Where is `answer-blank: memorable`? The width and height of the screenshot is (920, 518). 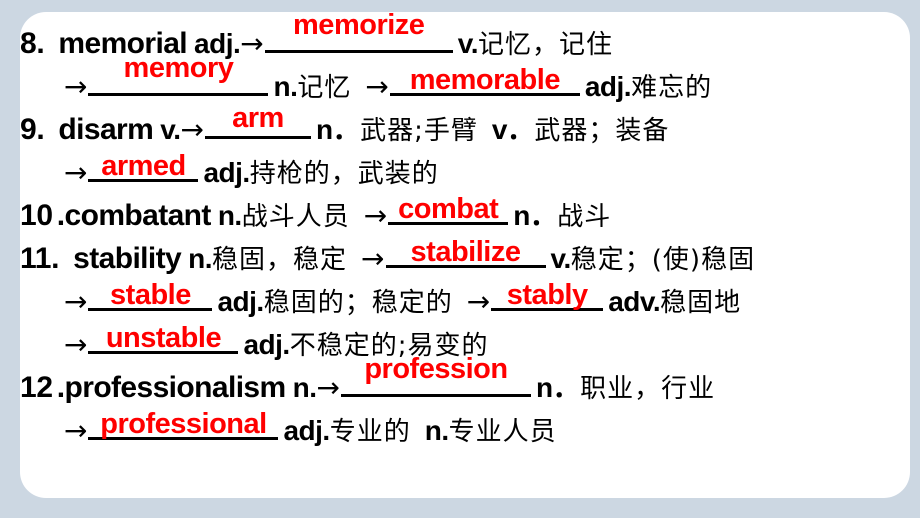
answer-blank: memorable is located at coordinates (484, 79).